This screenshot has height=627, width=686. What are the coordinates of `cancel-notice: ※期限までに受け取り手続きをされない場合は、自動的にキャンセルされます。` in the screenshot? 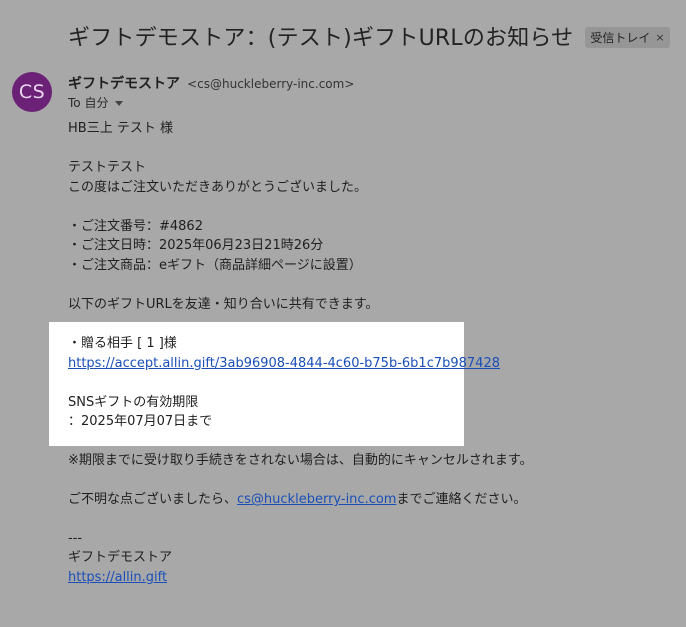 It's located at (300, 460).